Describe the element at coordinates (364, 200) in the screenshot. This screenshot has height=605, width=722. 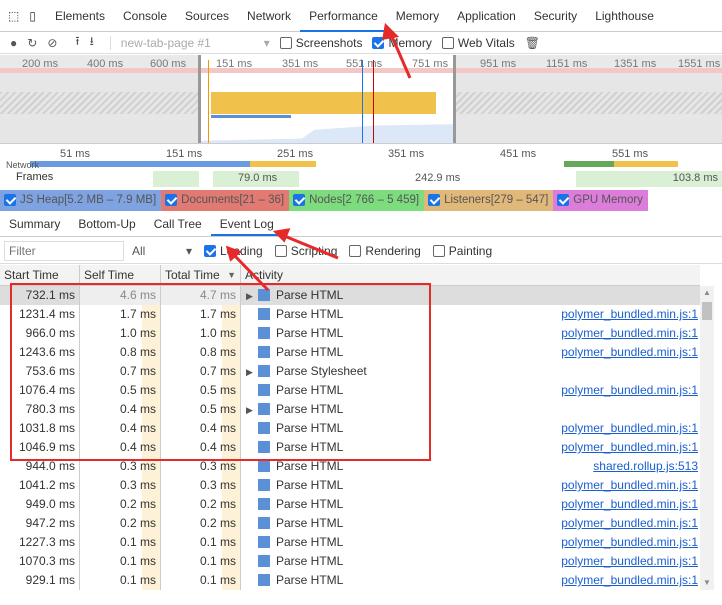
I see `counter-label: Nodes[2 766 – 5 459]` at that location.